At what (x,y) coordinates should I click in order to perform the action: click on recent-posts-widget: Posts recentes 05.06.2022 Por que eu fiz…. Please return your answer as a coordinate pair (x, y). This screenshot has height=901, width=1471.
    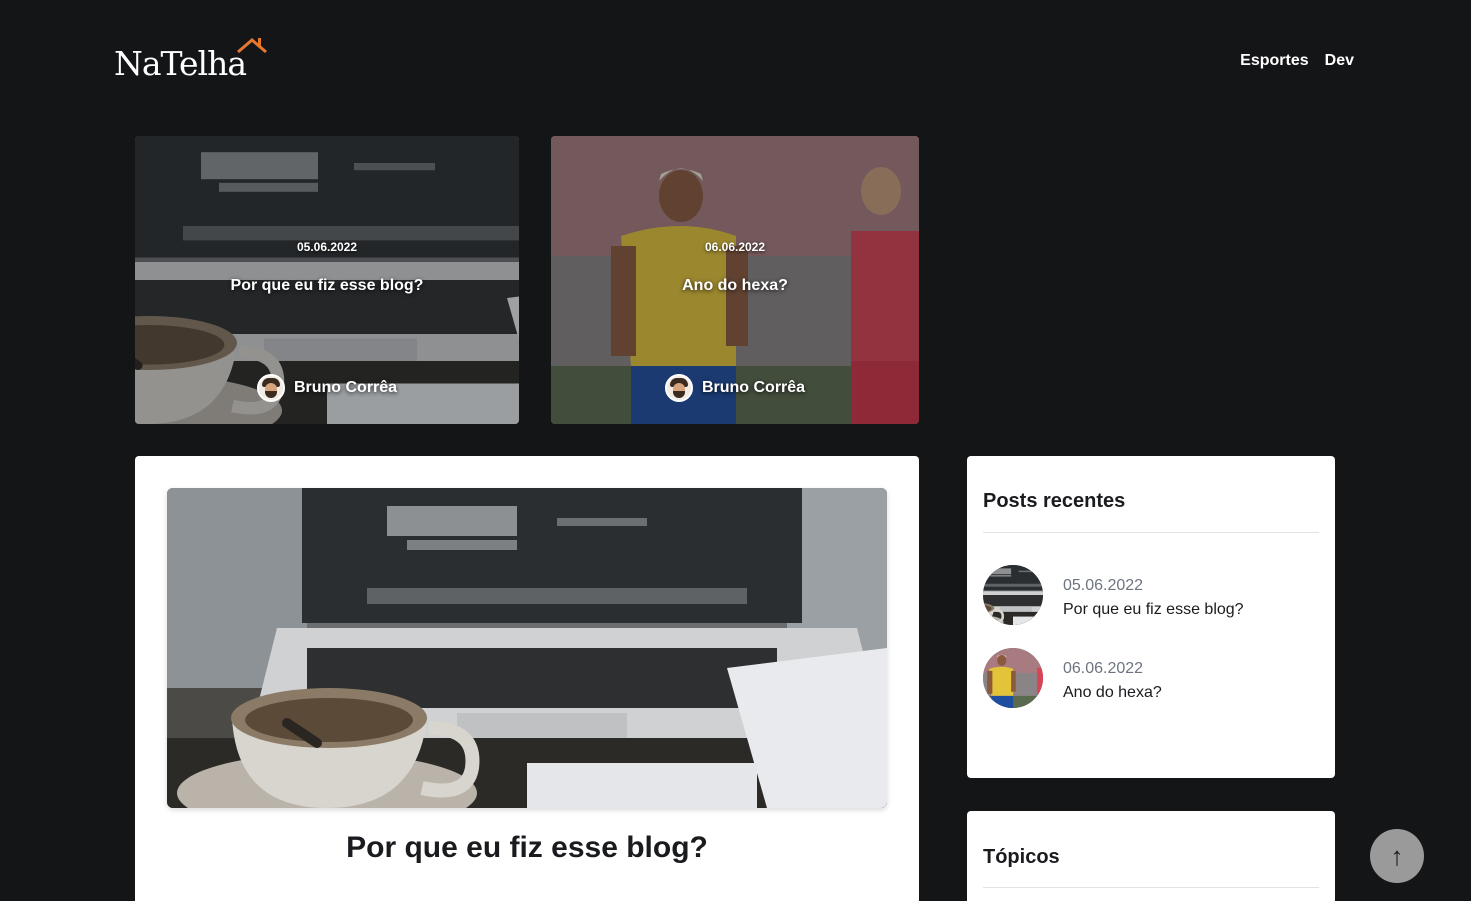
    Looking at the image, I should click on (1151, 617).